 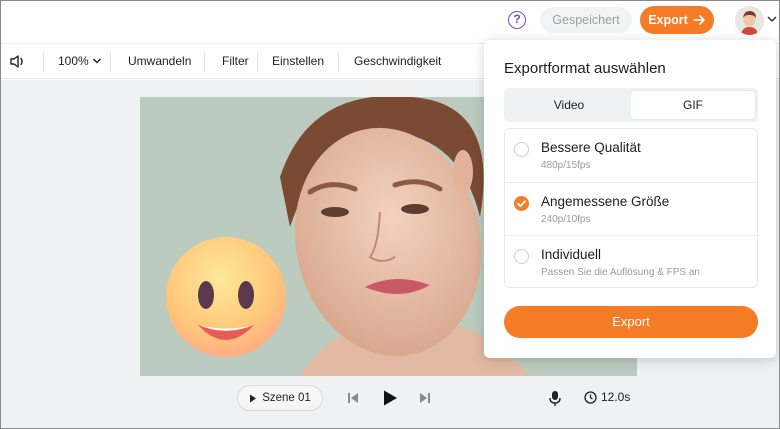 What do you see at coordinates (286, 398) in the screenshot?
I see `scene-label: Szene 01` at bounding box center [286, 398].